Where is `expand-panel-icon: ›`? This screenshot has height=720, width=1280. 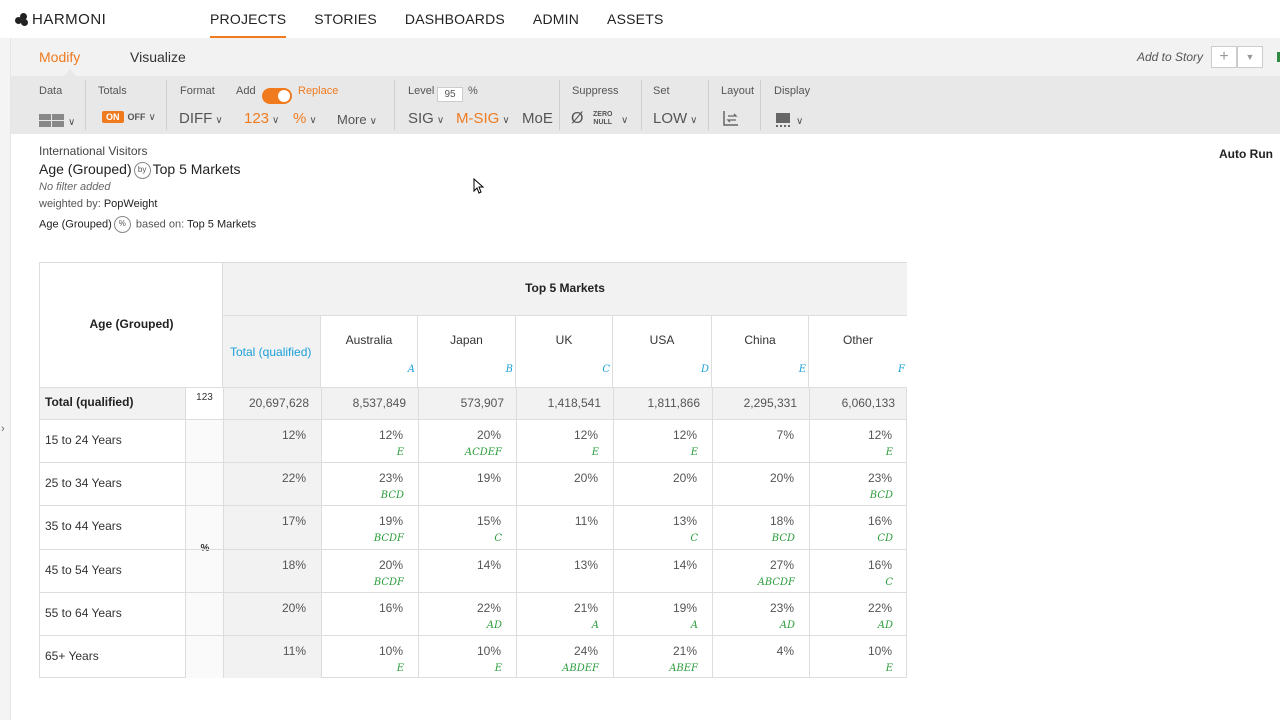
expand-panel-icon: › is located at coordinates (3, 429).